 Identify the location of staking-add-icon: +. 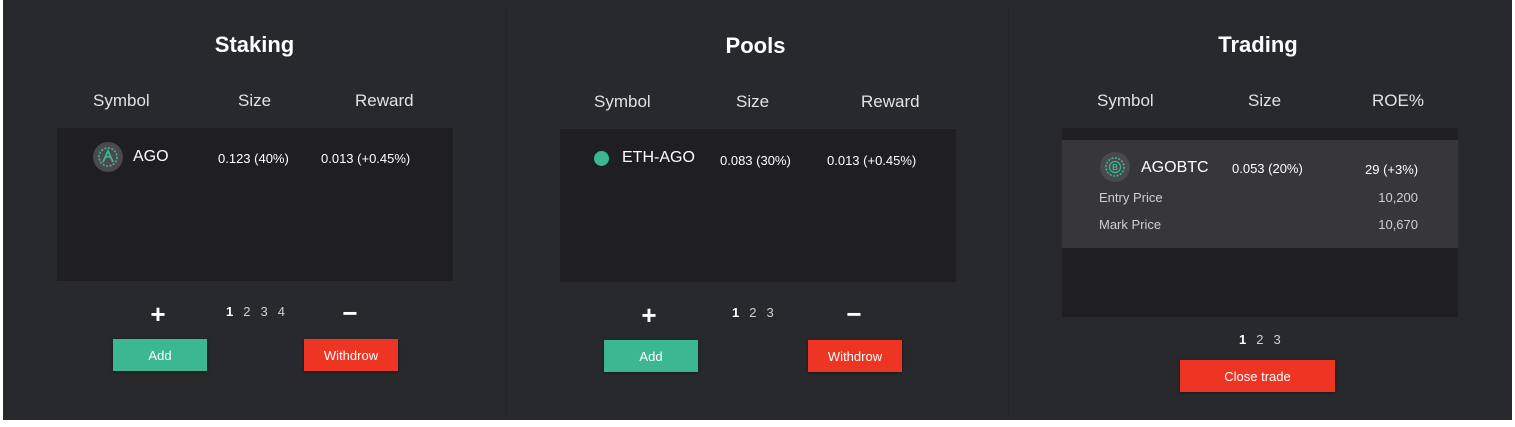
(158, 314).